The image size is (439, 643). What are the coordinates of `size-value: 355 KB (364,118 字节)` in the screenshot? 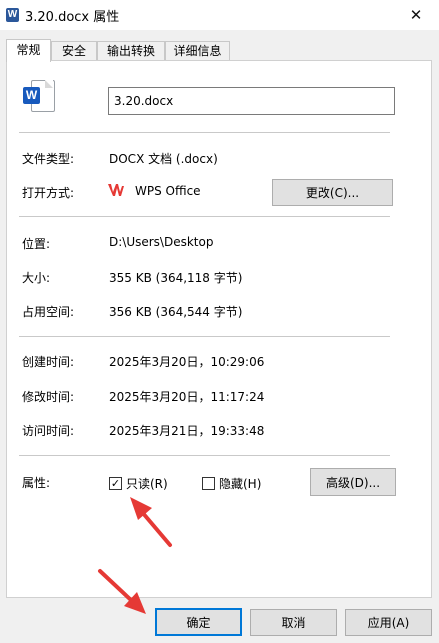 It's located at (176, 278).